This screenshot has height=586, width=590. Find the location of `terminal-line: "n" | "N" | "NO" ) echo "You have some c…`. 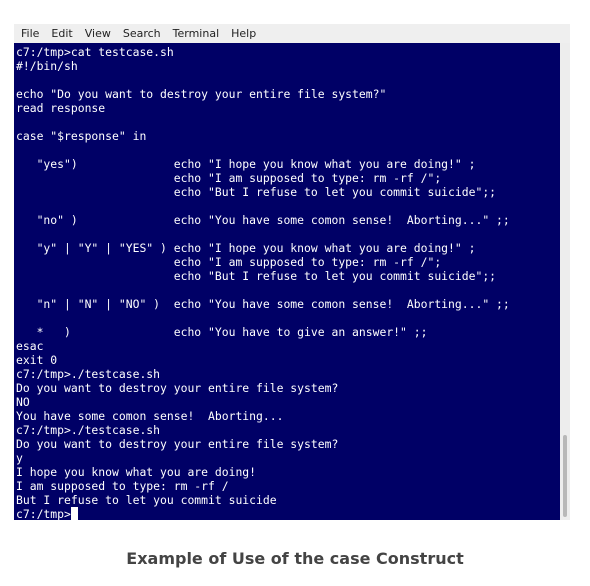

terminal-line: "n" | "N" | "NO" ) echo "You have some c… is located at coordinates (263, 304).